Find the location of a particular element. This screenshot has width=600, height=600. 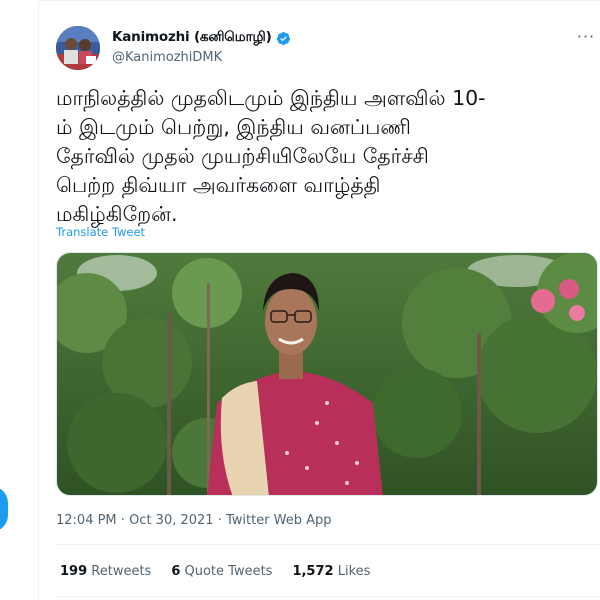

retweets-stat: 199 Retweets is located at coordinates (105, 571).